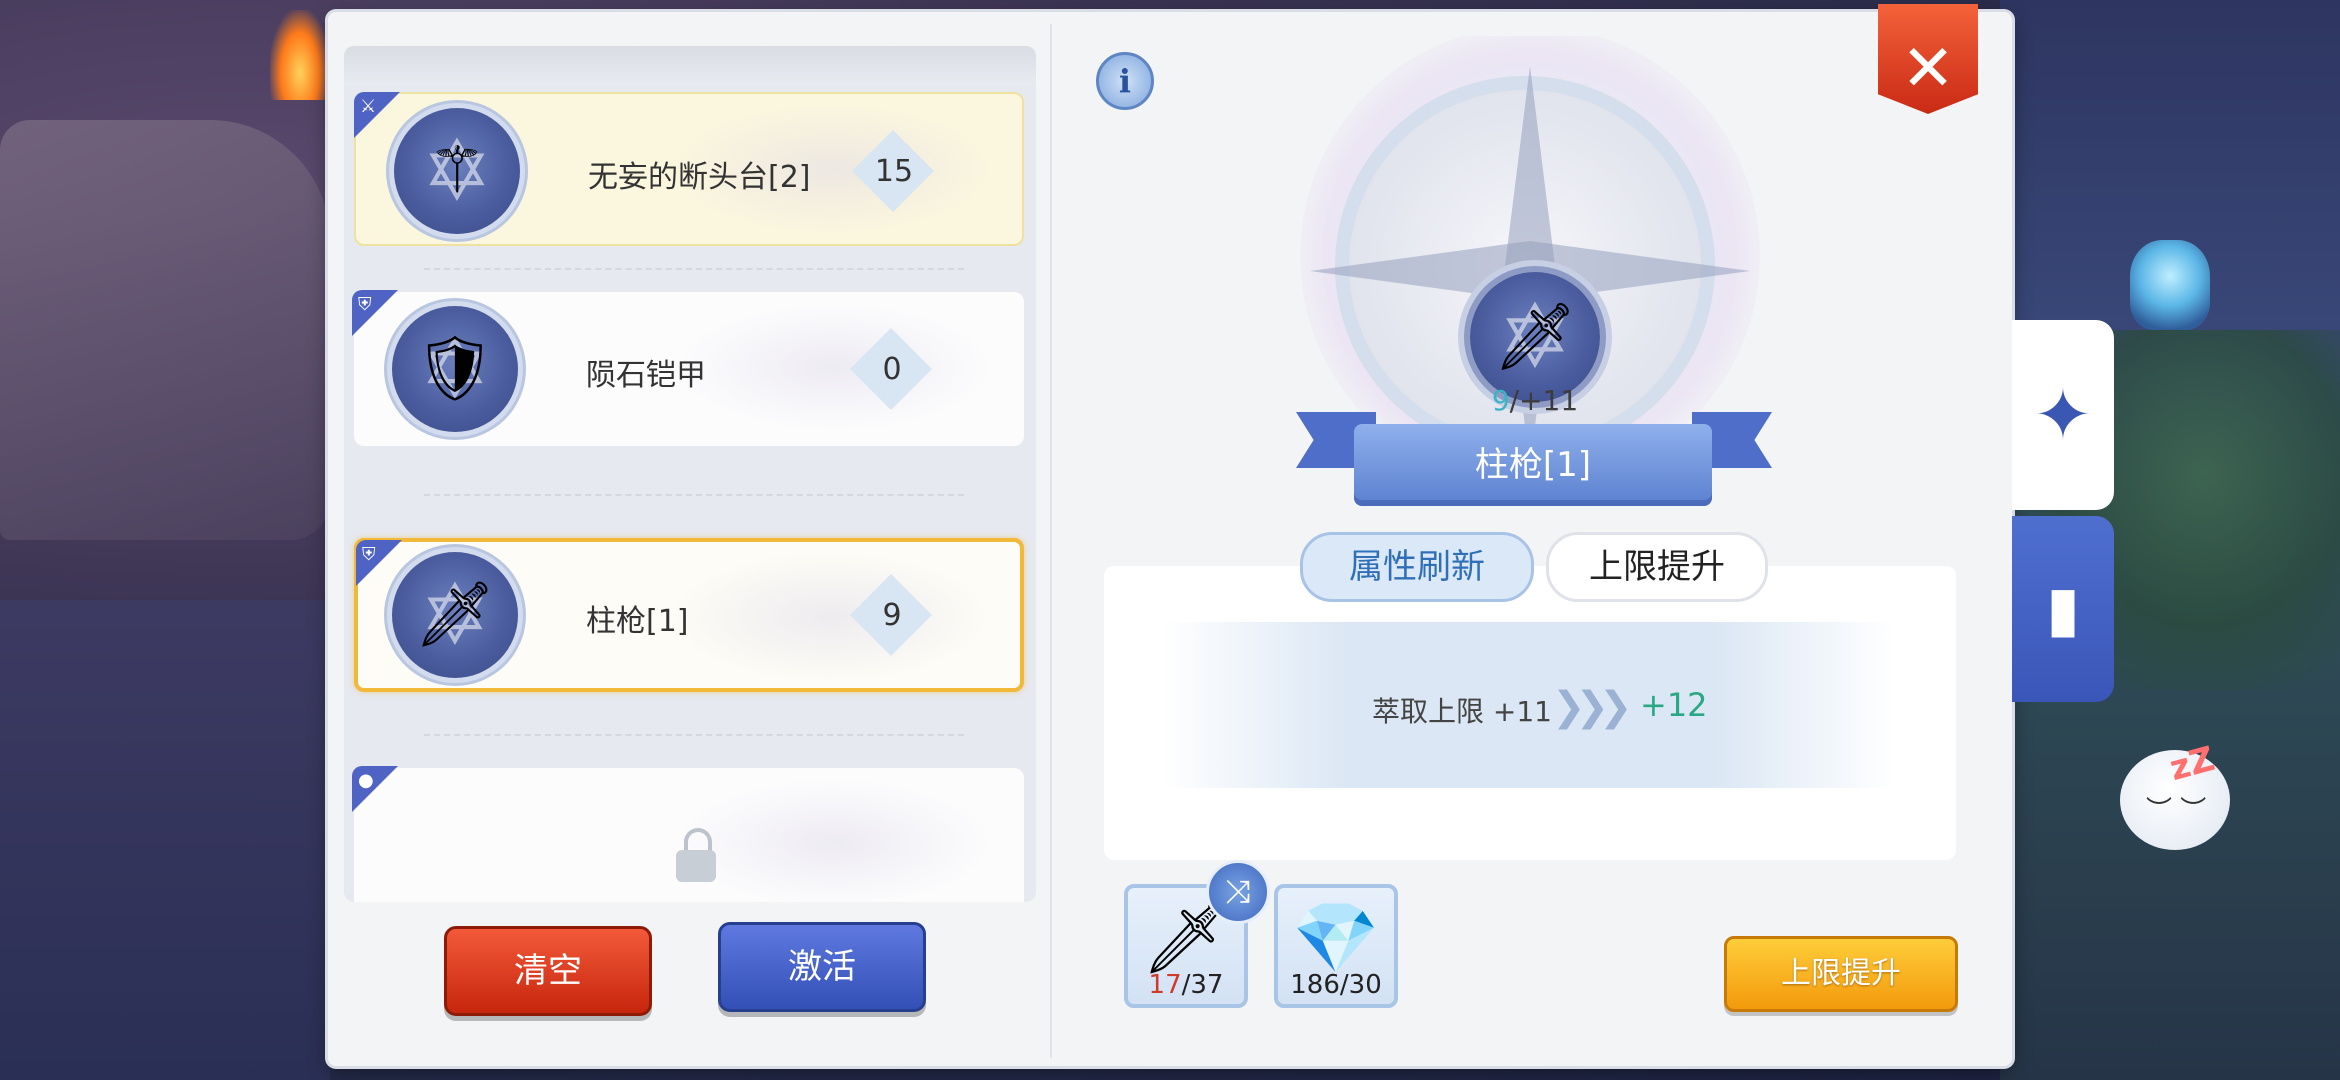  I want to click on clear-button: 清空, so click(548, 971).